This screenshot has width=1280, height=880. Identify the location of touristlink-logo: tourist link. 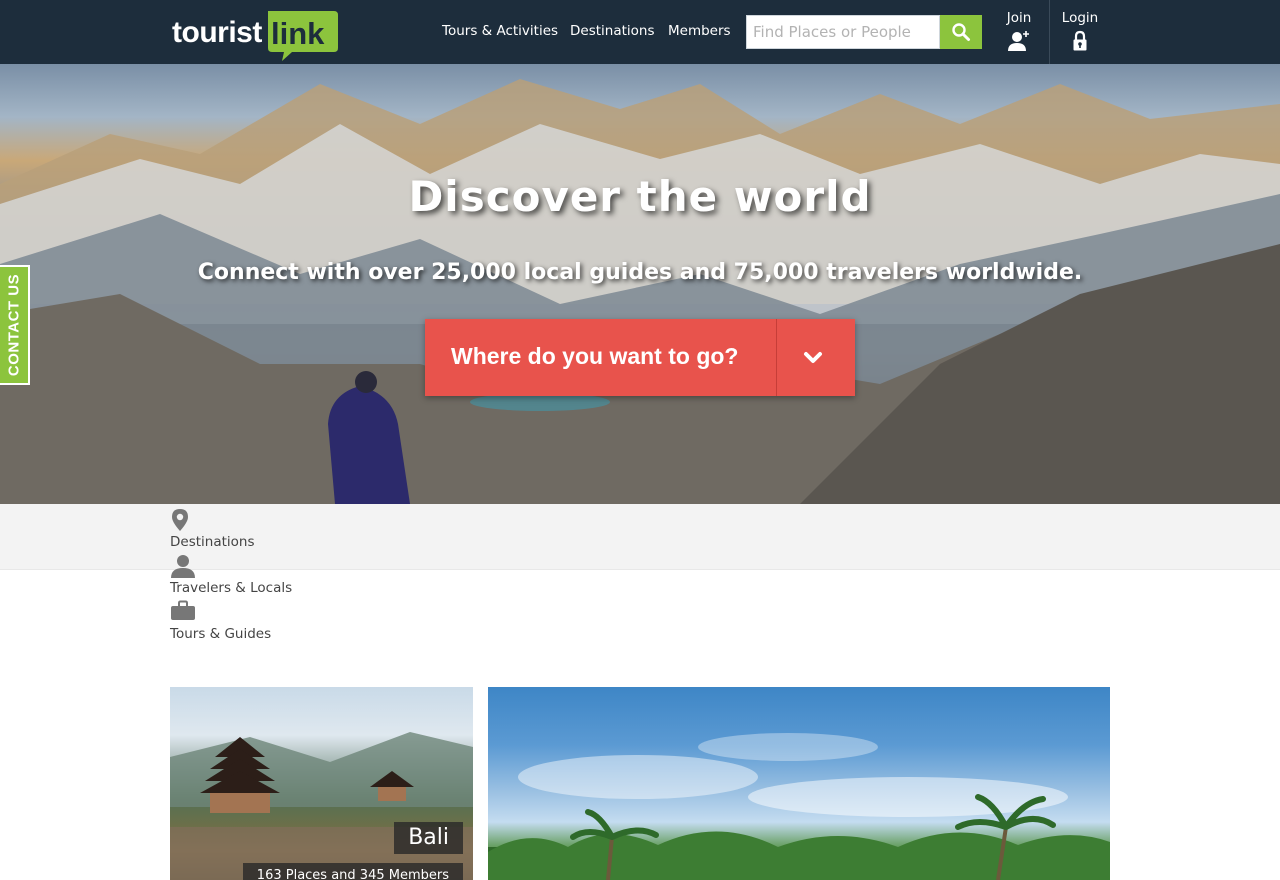
(255, 35).